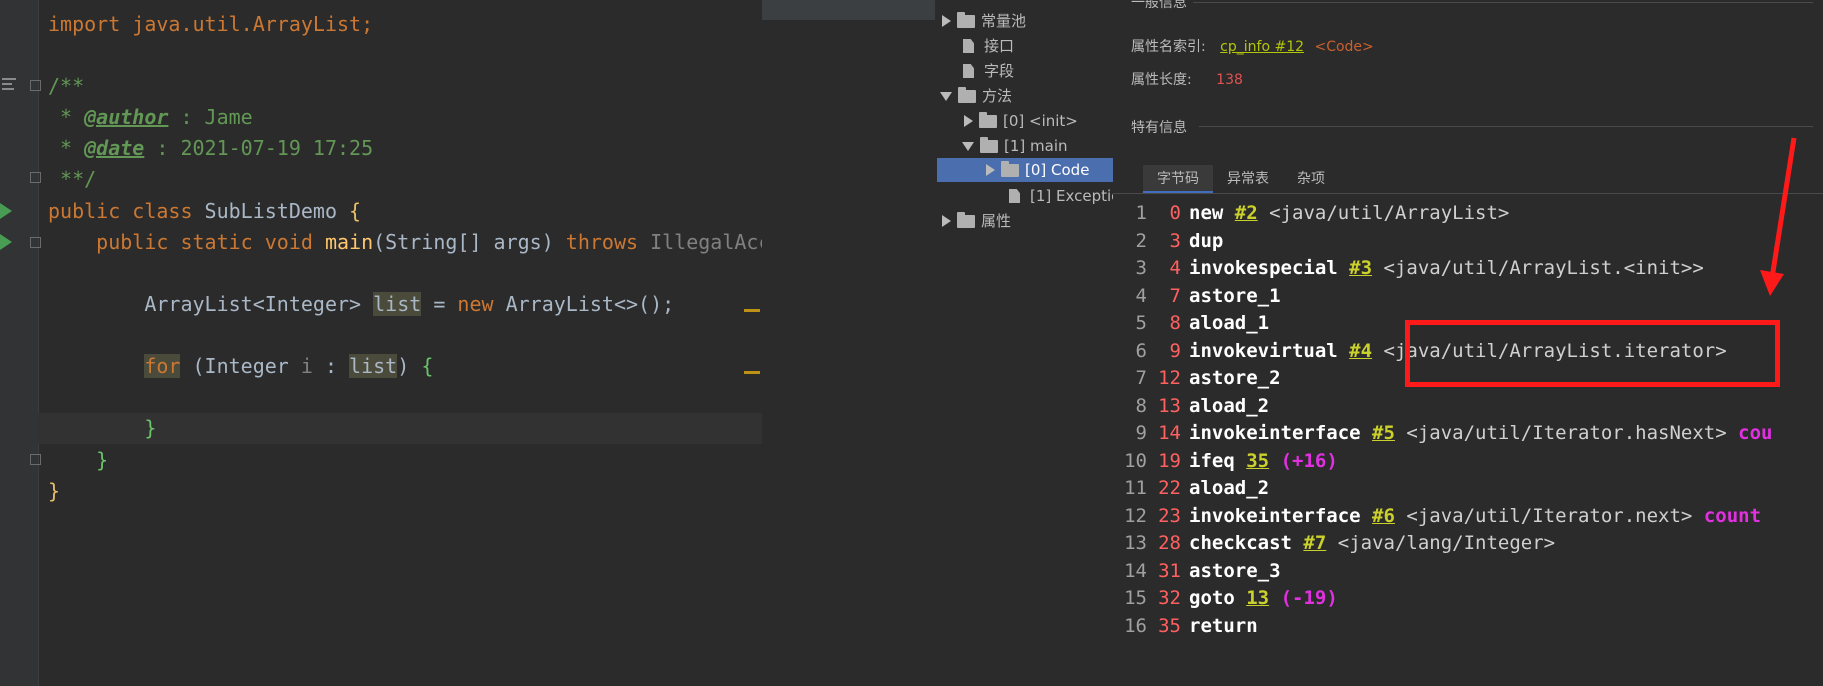  What do you see at coordinates (1275, 515) in the screenshot?
I see `bytecode-opcode: invokeinterface` at bounding box center [1275, 515].